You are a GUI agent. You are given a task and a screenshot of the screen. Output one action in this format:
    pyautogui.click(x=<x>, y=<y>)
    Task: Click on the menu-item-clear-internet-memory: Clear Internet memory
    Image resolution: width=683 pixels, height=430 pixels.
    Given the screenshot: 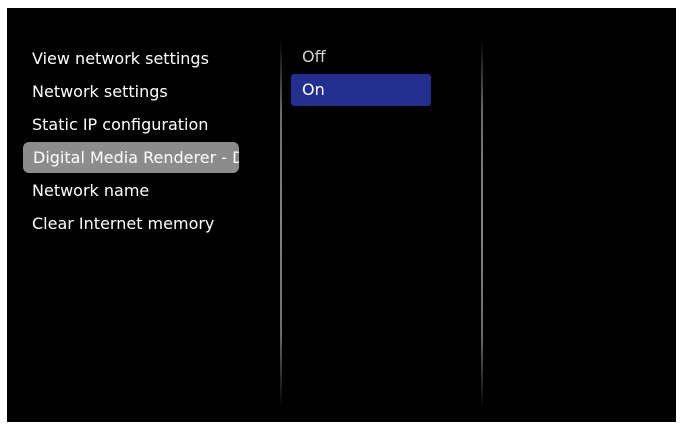 What is the action you would take?
    pyautogui.click(x=155, y=223)
    